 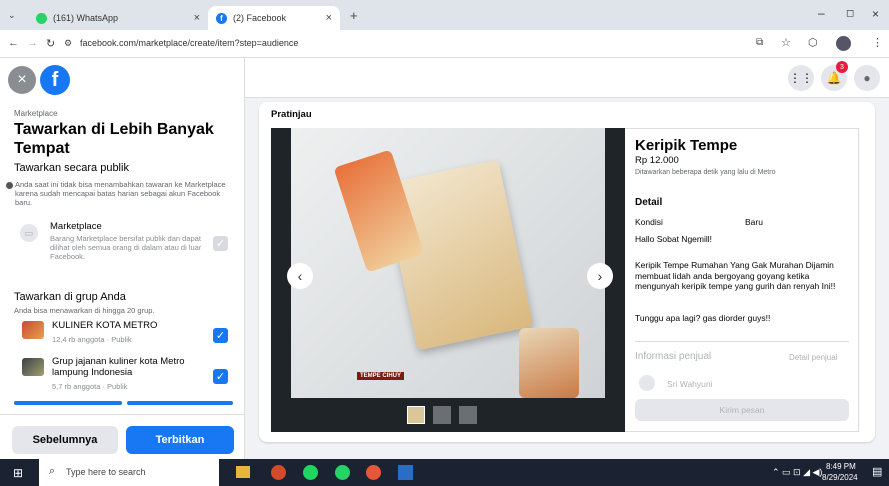 I want to click on seller-heading: Informasi penjual, so click(x=673, y=356).